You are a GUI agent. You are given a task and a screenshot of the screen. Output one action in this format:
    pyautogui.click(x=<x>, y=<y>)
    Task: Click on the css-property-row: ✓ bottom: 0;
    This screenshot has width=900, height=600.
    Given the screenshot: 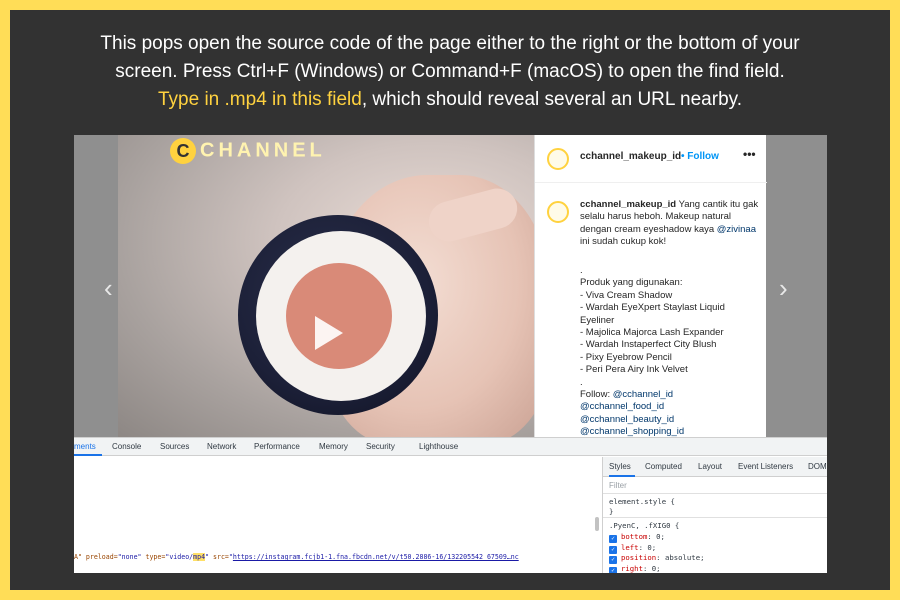 What is the action you would take?
    pyautogui.click(x=637, y=537)
    